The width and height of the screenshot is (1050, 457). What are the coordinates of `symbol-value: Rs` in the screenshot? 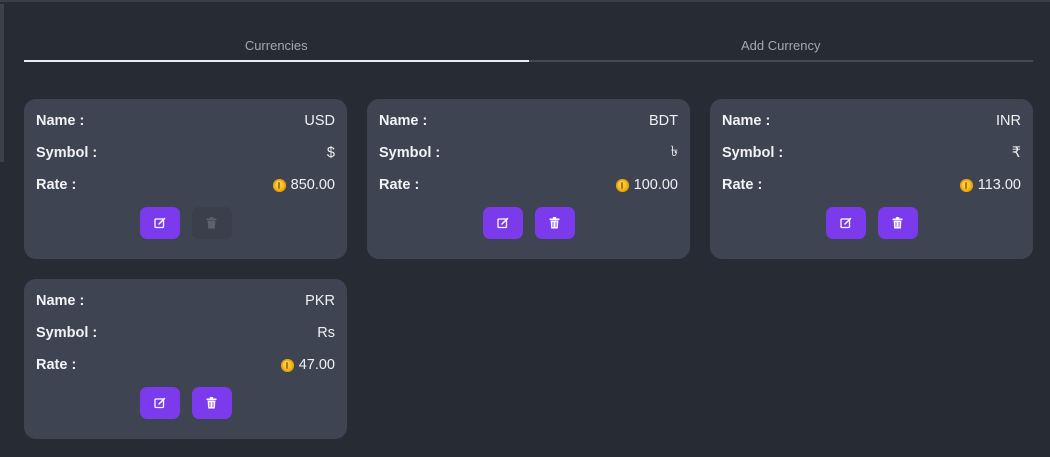 It's located at (326, 333).